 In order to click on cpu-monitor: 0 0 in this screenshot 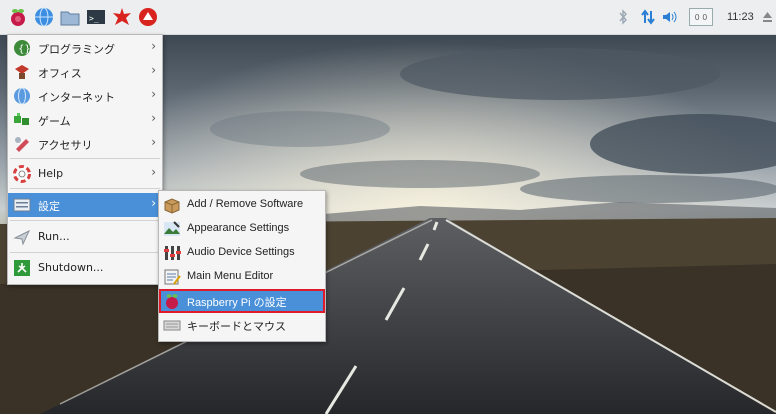, I will do `click(701, 17)`.